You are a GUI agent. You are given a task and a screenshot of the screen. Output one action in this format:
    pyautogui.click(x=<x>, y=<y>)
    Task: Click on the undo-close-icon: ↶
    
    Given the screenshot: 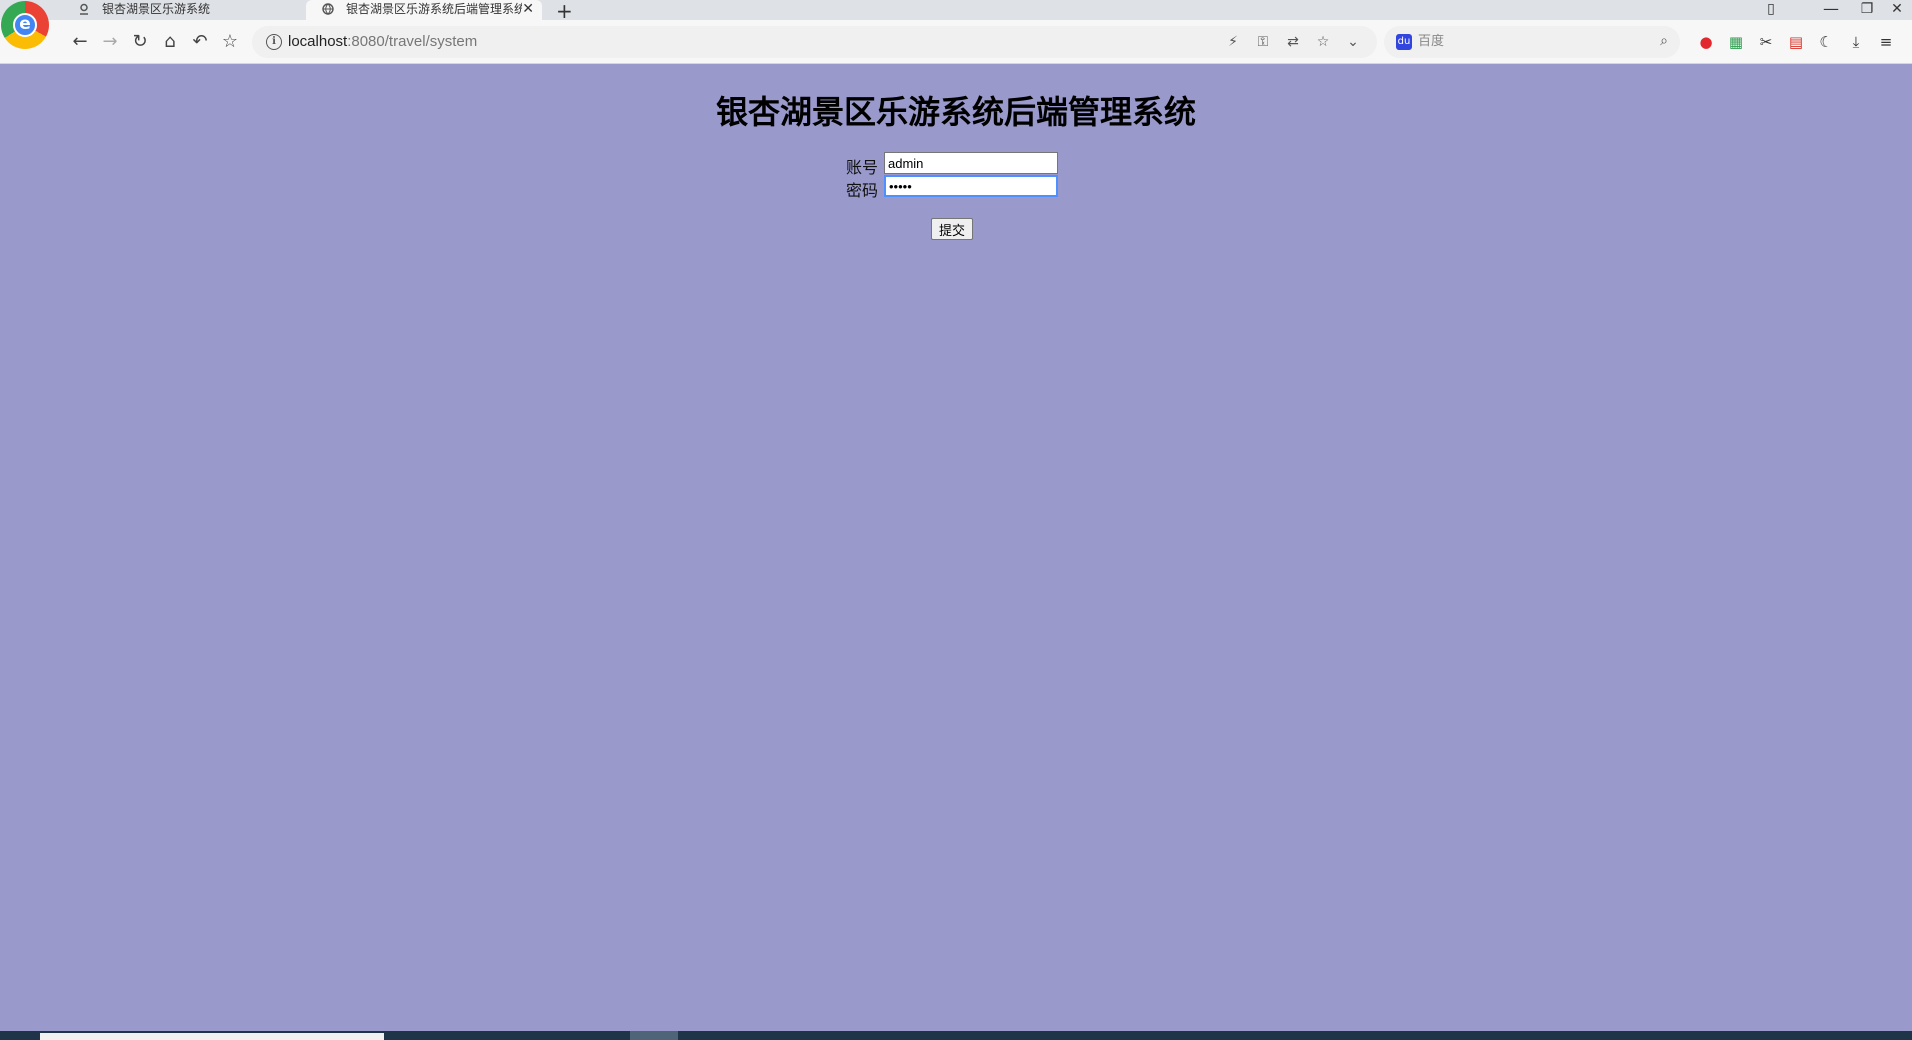 What is the action you would take?
    pyautogui.click(x=200, y=42)
    